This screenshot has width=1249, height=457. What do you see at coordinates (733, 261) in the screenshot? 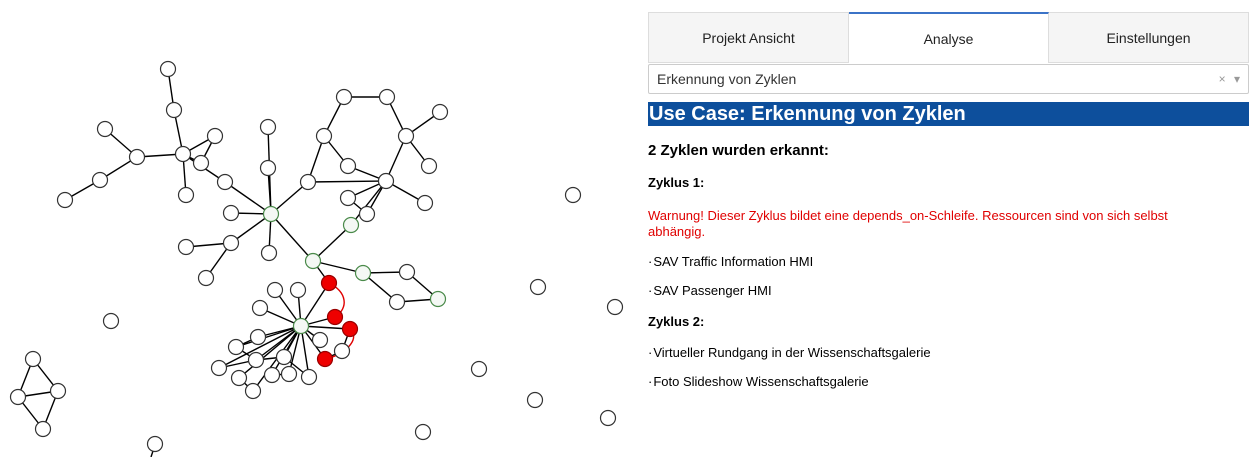
I see `cycle-item-label: SAV Traffic Information HMI` at bounding box center [733, 261].